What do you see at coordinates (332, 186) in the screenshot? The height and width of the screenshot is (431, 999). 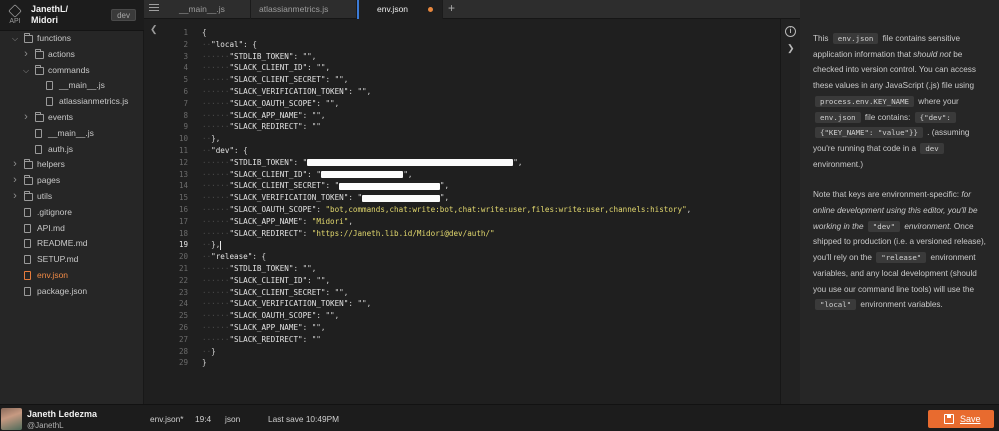 I see `json-punctuation: : "` at bounding box center [332, 186].